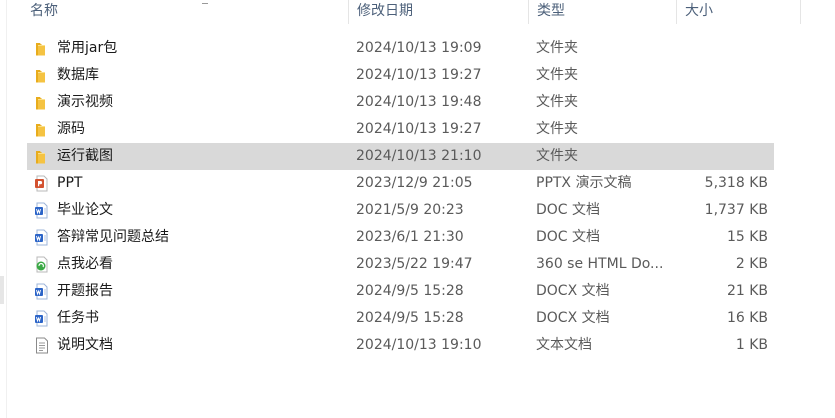 This screenshot has height=418, width=835. What do you see at coordinates (736, 183) in the screenshot?
I see `file-size: 5,318 KB` at bounding box center [736, 183].